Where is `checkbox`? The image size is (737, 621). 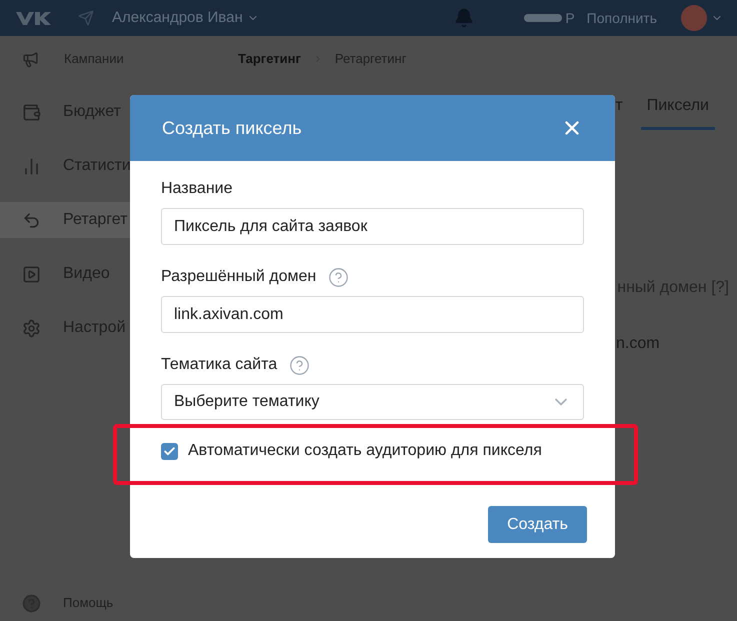
checkbox is located at coordinates (169, 451).